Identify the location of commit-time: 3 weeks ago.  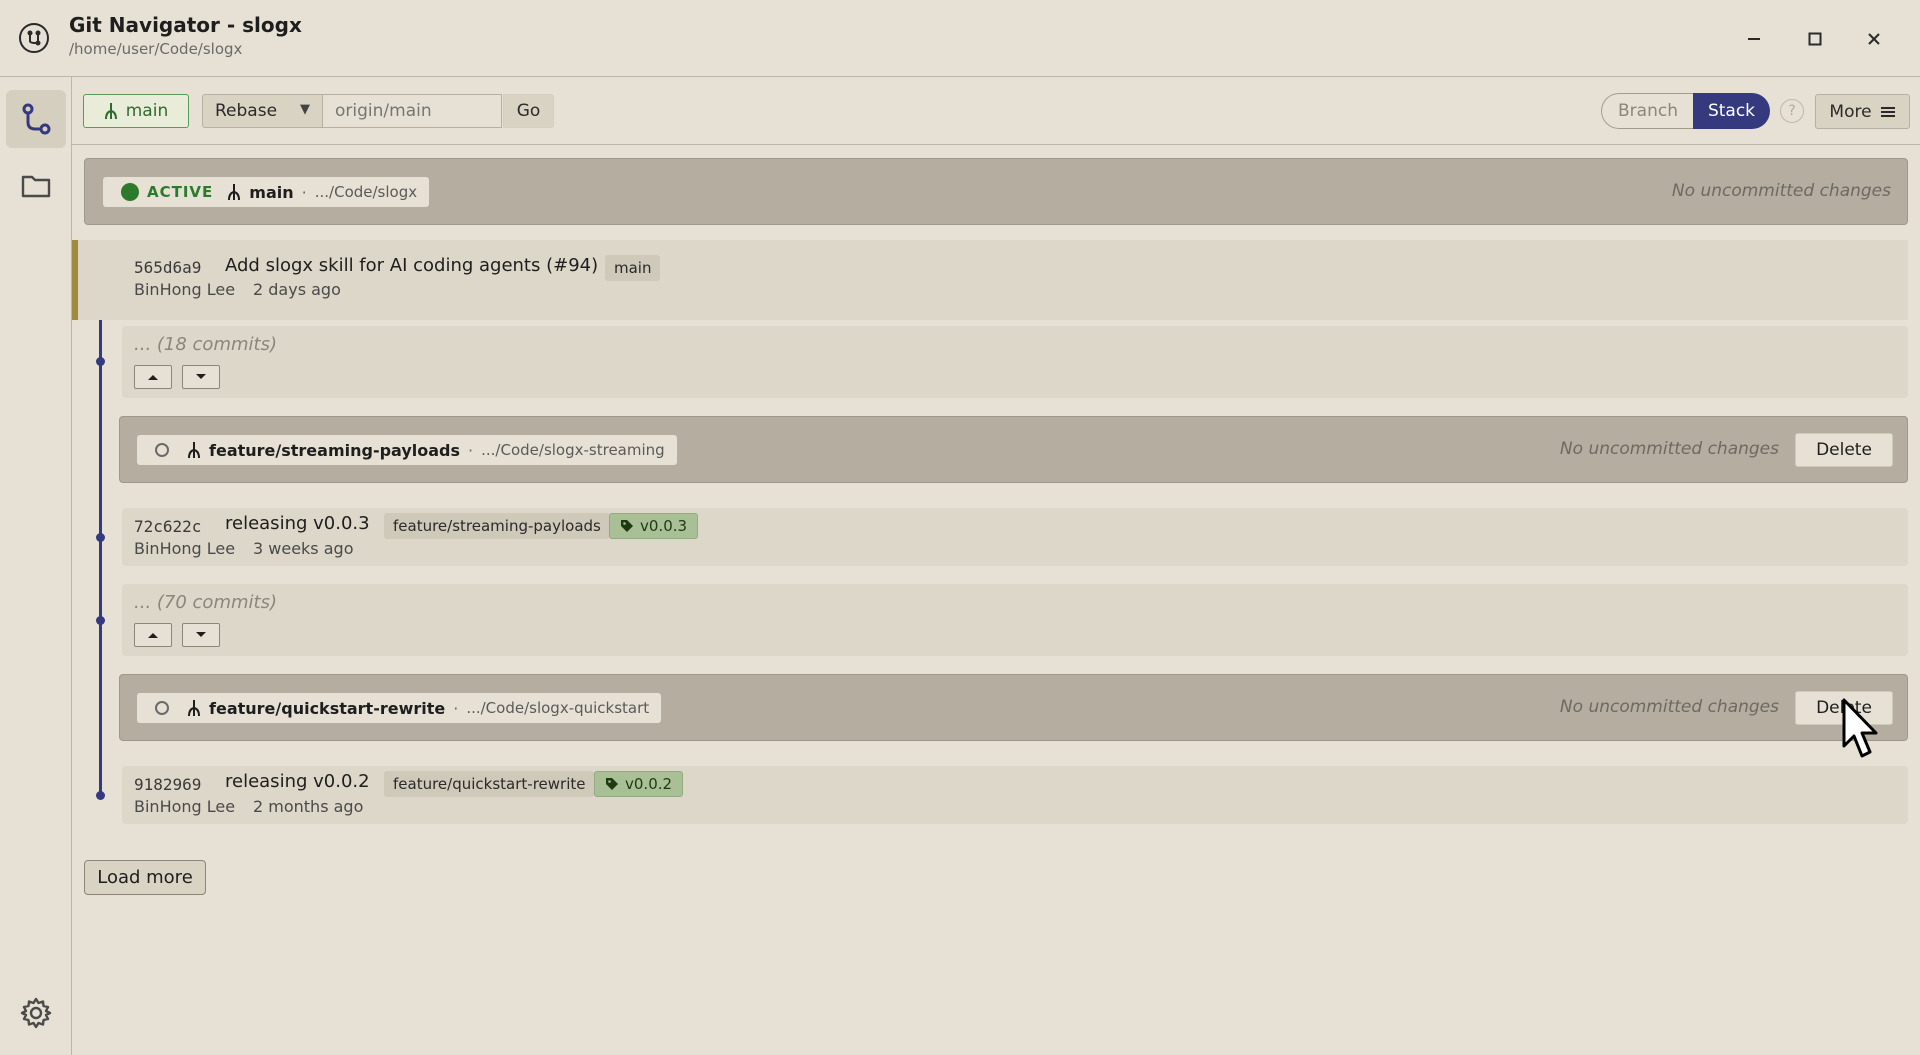
(303, 548).